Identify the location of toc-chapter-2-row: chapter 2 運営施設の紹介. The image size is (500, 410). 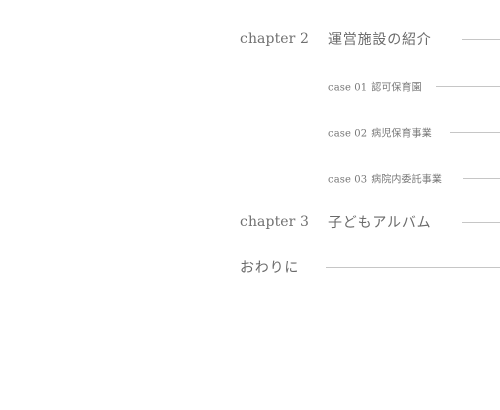
(250, 39).